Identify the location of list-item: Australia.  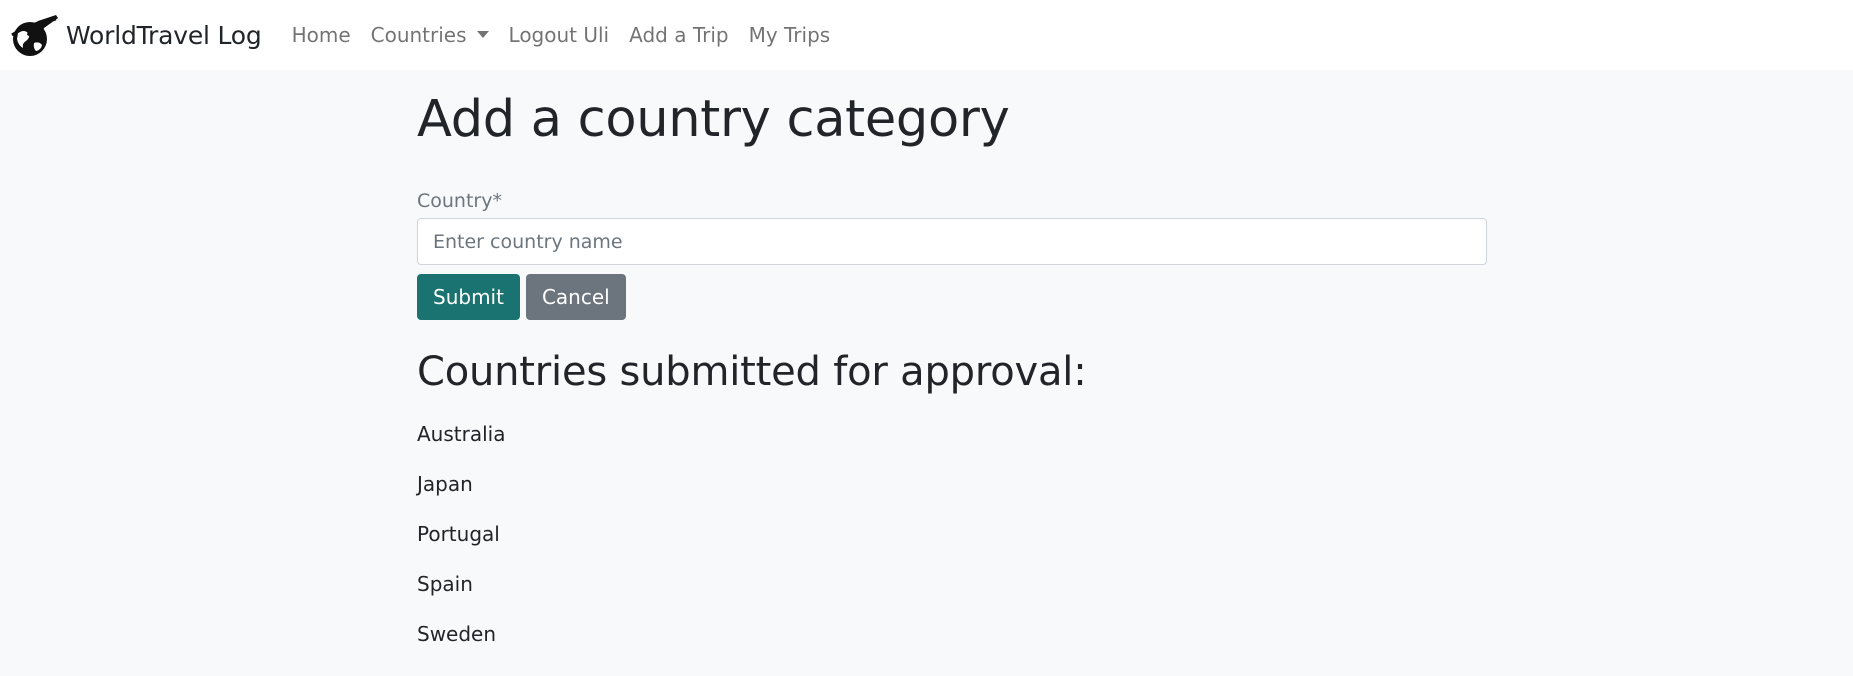
(461, 434).